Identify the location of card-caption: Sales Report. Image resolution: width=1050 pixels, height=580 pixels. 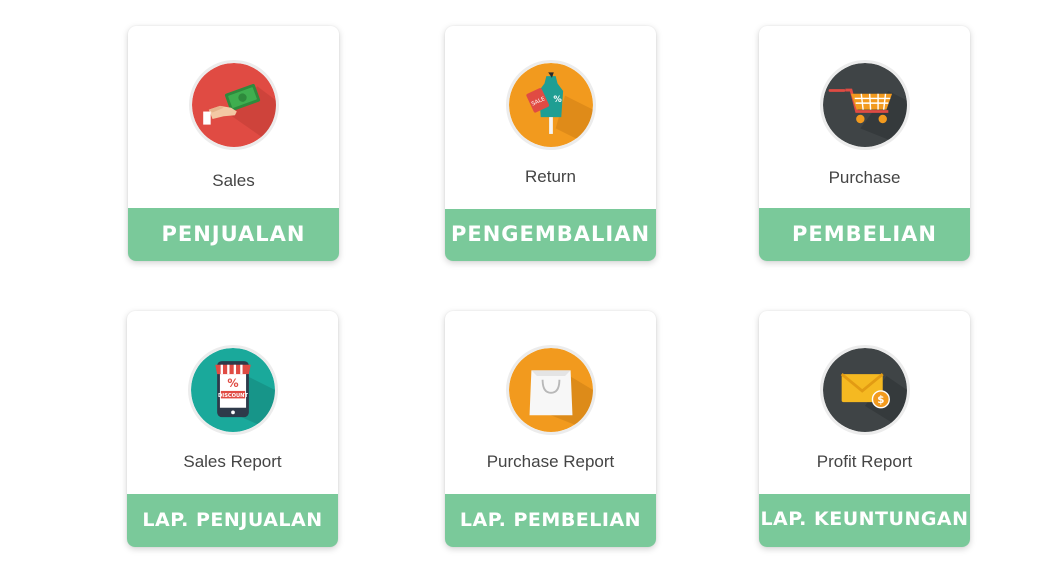
(232, 461).